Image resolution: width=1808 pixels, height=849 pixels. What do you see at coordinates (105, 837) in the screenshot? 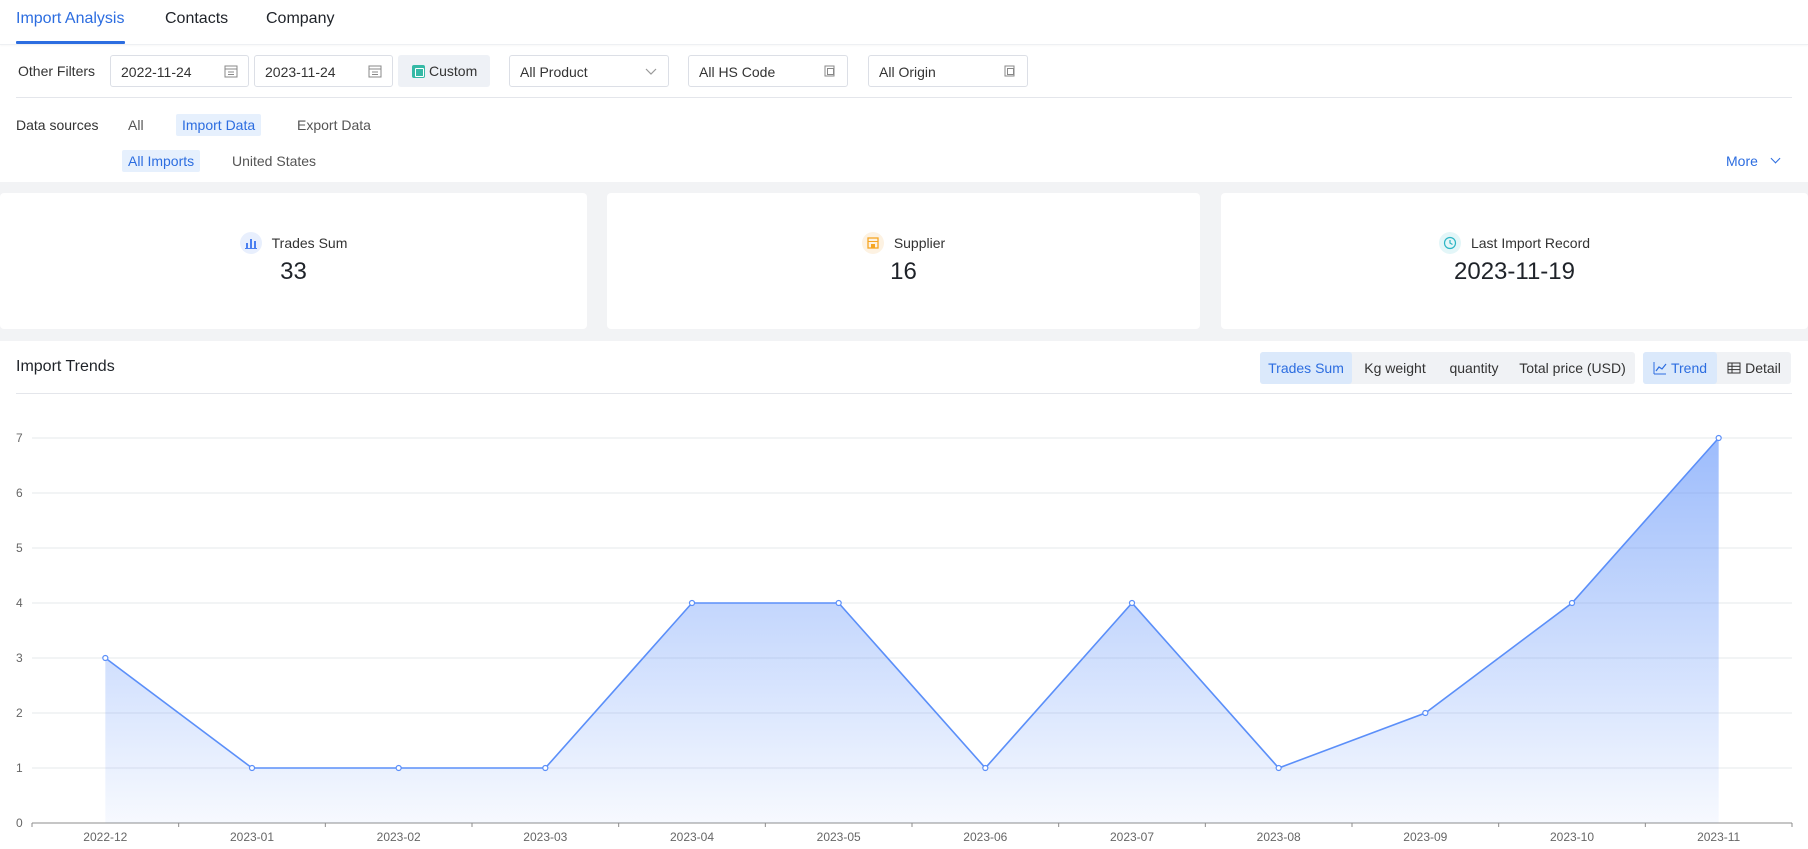
I see `x-tick-label: 2022-12` at bounding box center [105, 837].